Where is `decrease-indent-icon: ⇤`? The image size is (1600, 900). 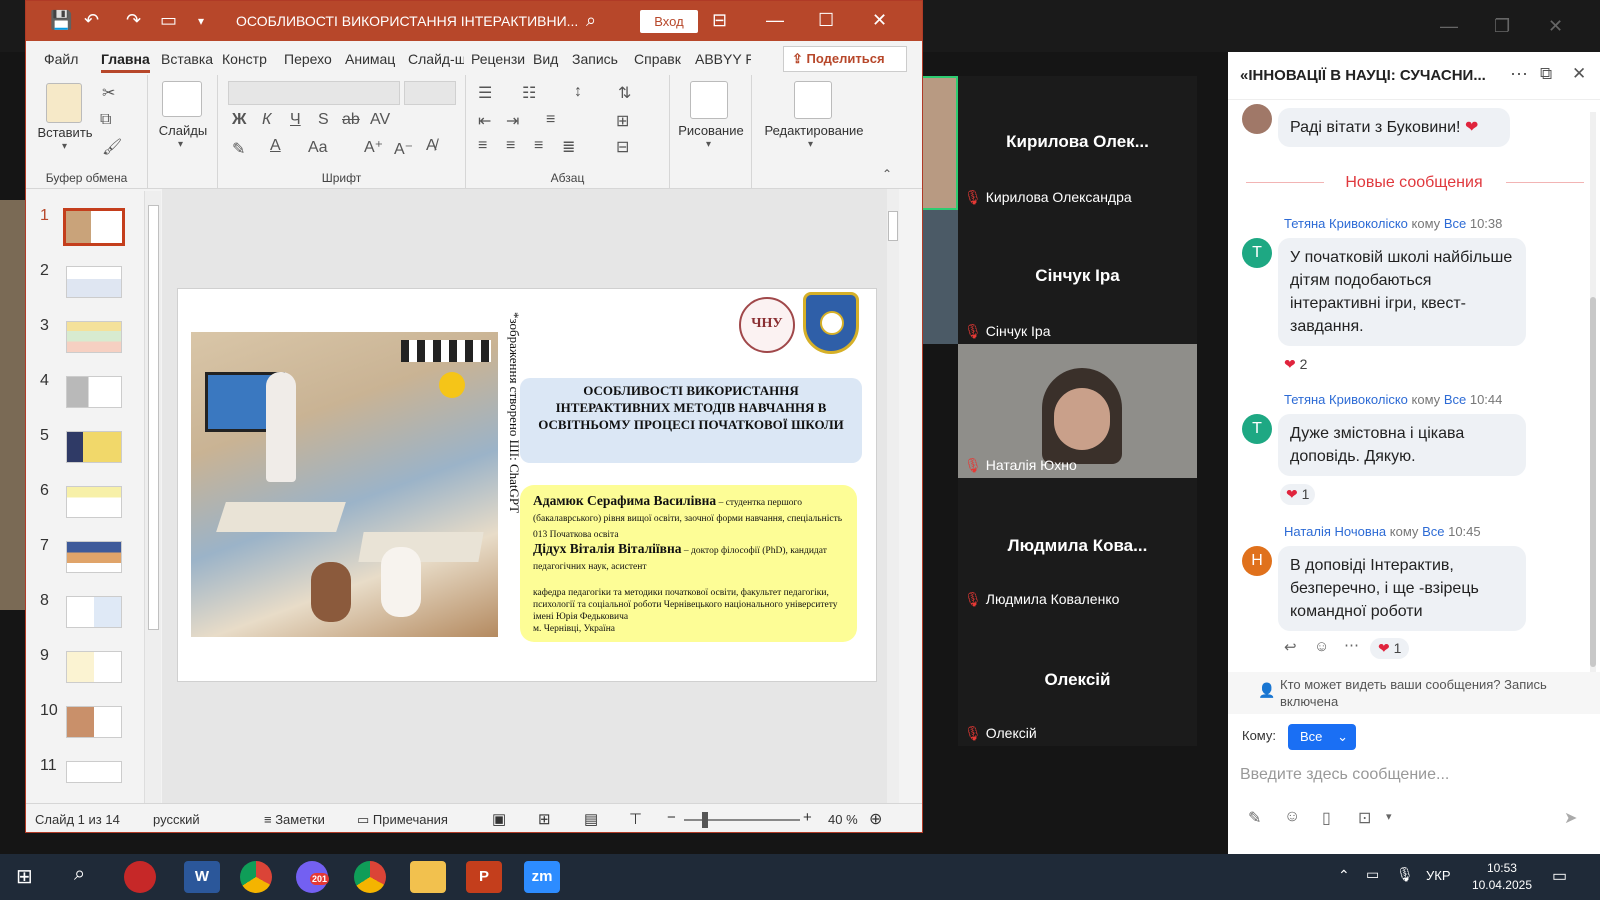
decrease-indent-icon: ⇤ is located at coordinates (484, 121).